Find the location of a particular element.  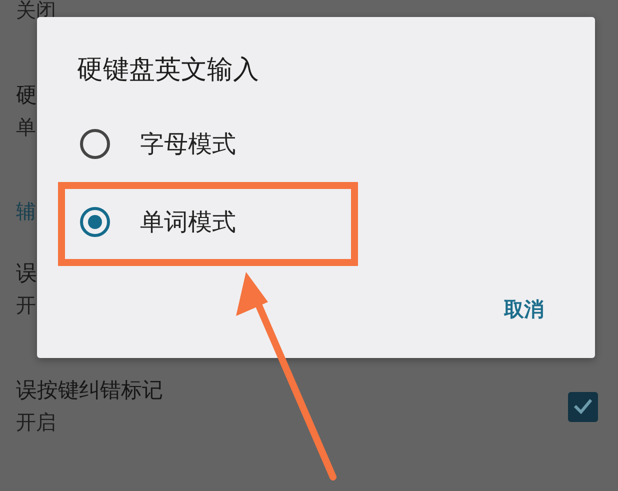

setting-value: 开 is located at coordinates (26, 305).